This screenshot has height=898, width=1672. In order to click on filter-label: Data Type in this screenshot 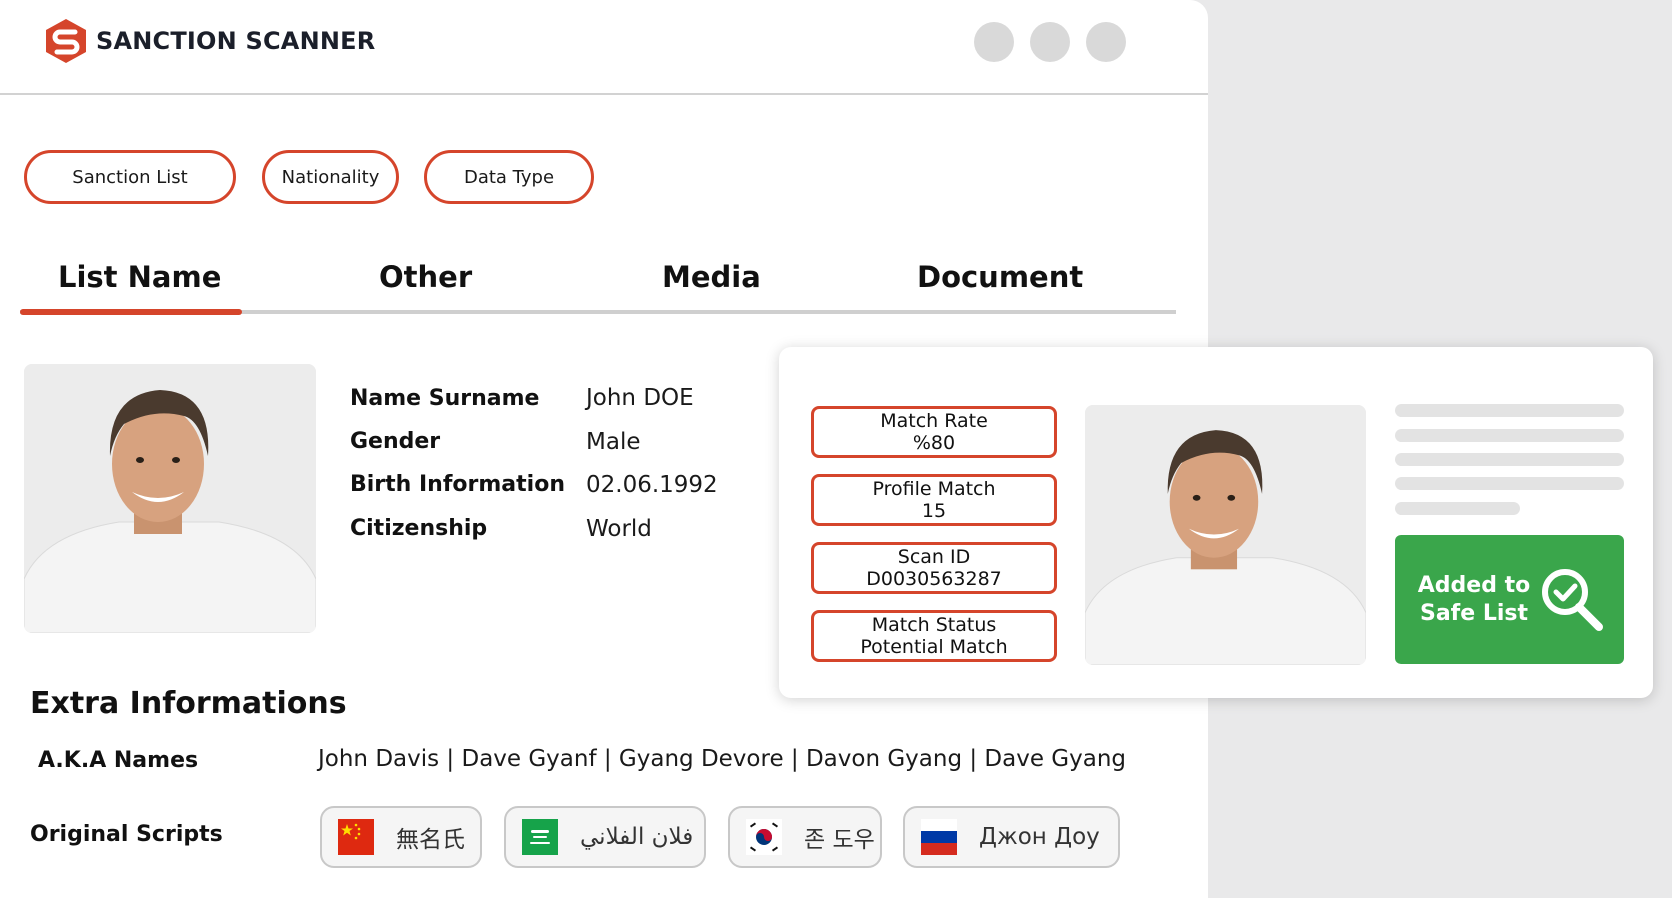, I will do `click(509, 177)`.